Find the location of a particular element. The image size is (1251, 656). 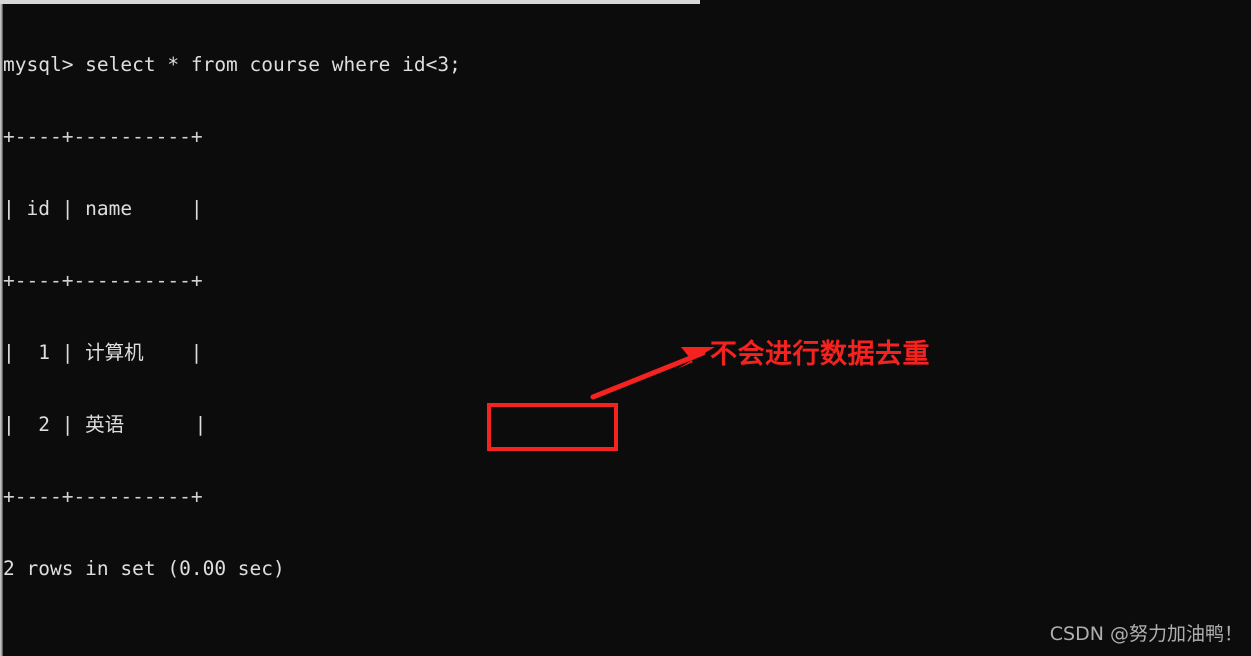

annotation-note: 不会进行数据去重 is located at coordinates (820, 354).